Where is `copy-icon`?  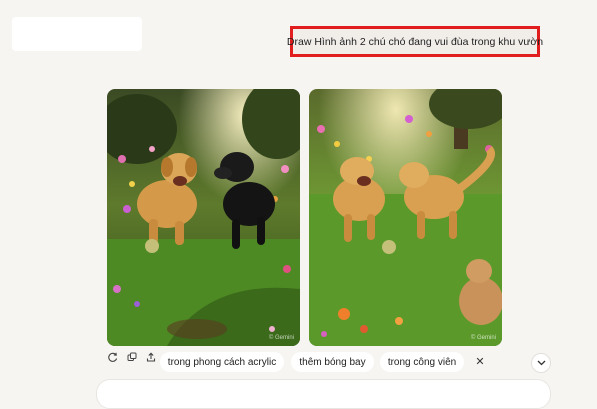 copy-icon is located at coordinates (132, 357).